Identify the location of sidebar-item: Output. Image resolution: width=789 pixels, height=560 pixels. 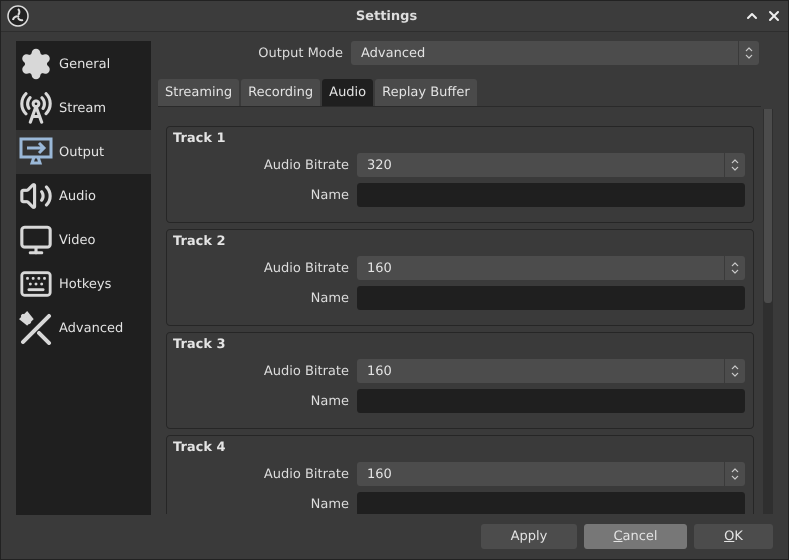
(83, 152).